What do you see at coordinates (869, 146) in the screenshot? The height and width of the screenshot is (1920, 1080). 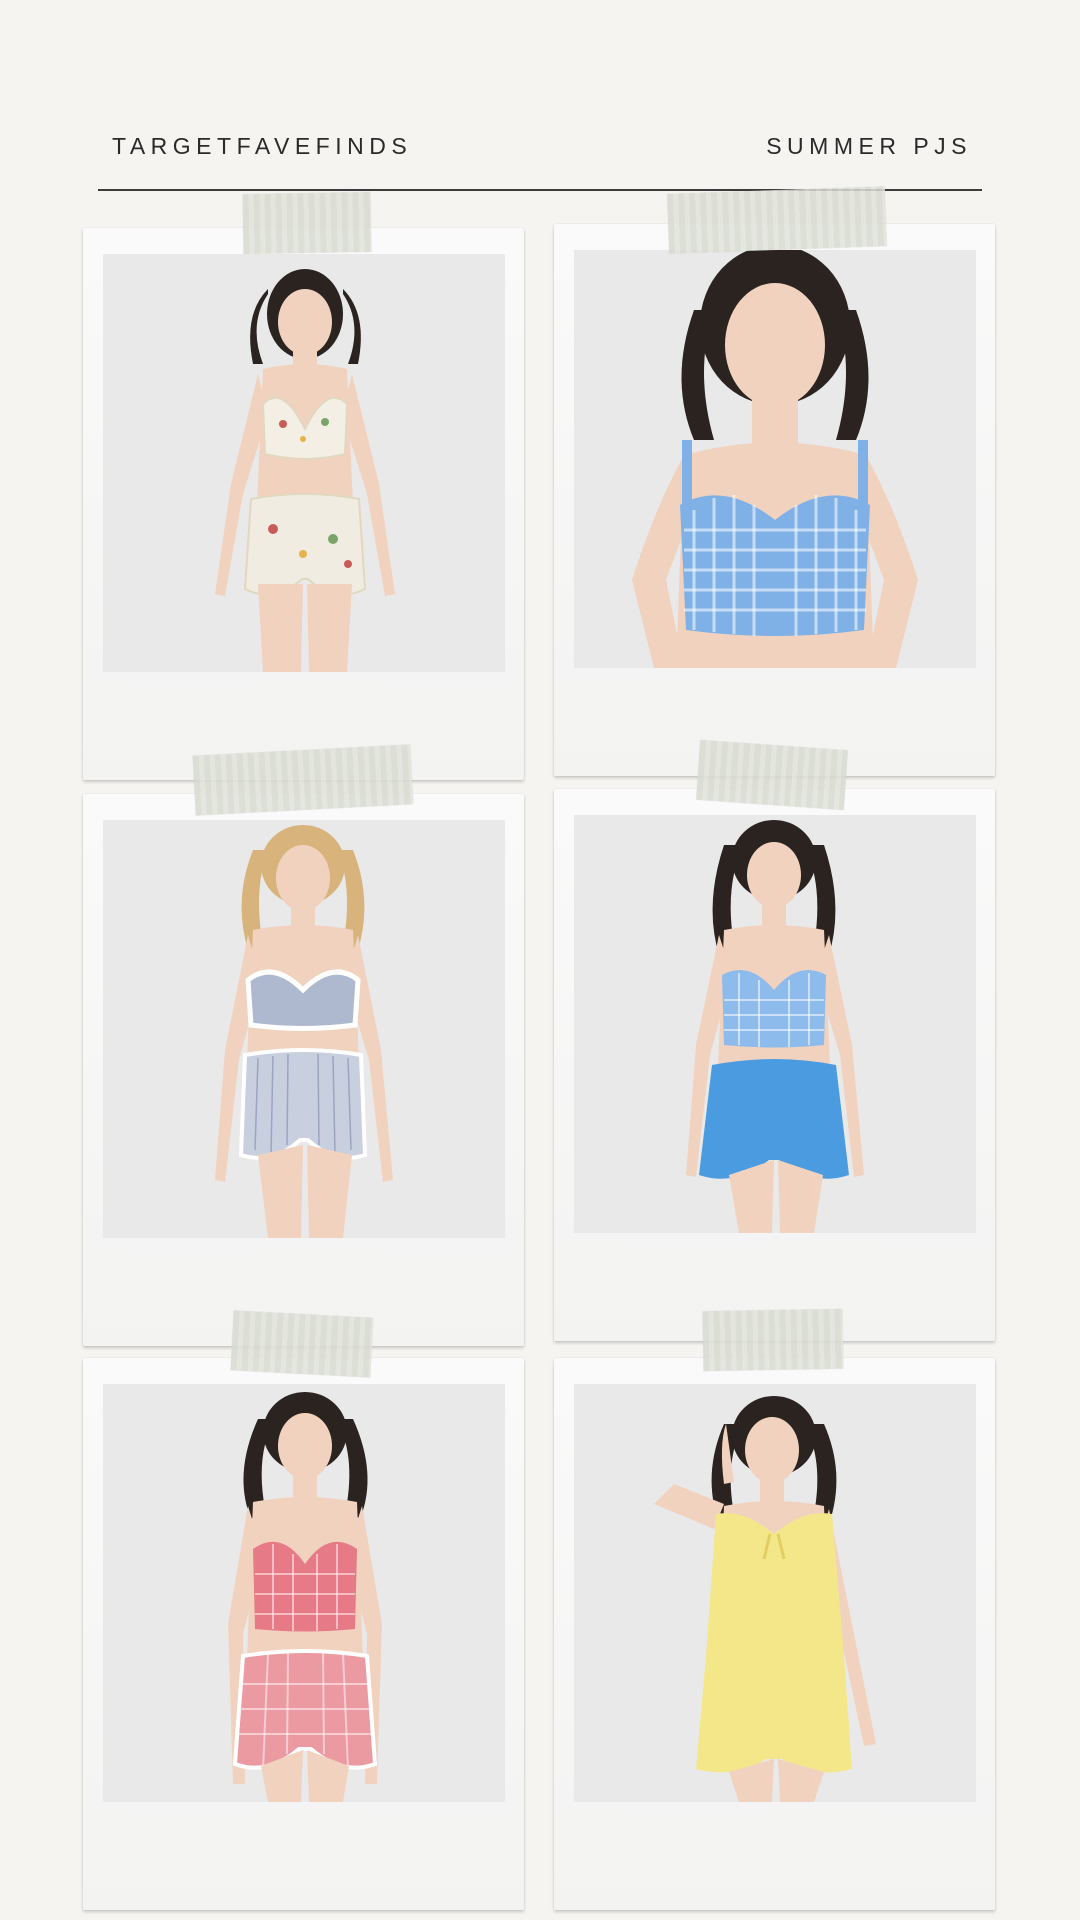 I see `collection-title: SUMMER PJS` at bounding box center [869, 146].